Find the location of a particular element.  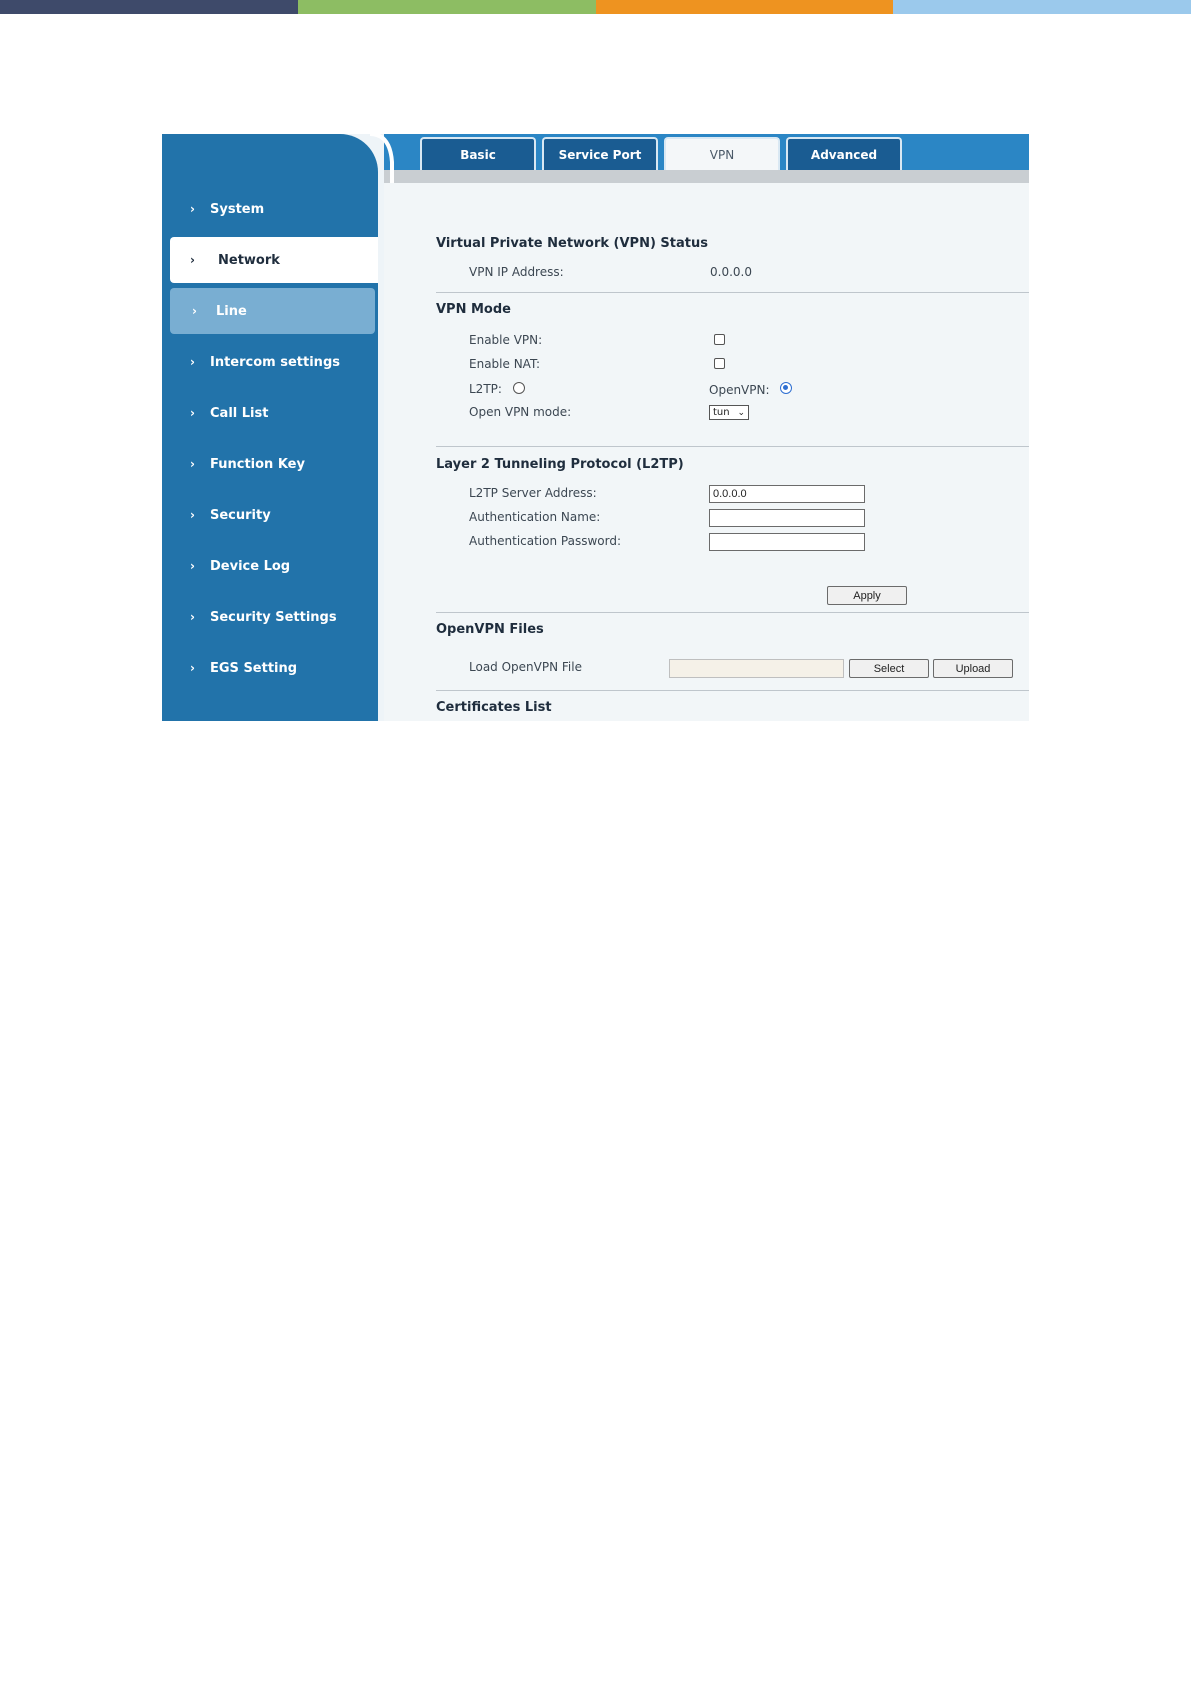

sidebar-item-device-log: › Device Log is located at coordinates (270, 566).